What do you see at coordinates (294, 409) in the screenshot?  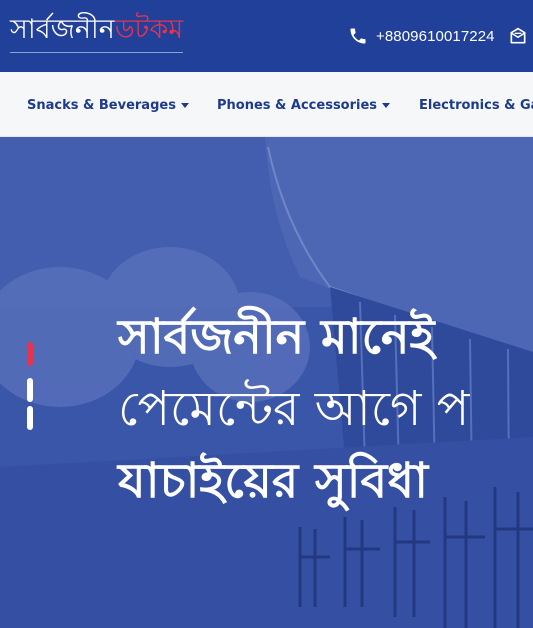 I see `hero-heading-line-2: পেমেন্টের আগে প` at bounding box center [294, 409].